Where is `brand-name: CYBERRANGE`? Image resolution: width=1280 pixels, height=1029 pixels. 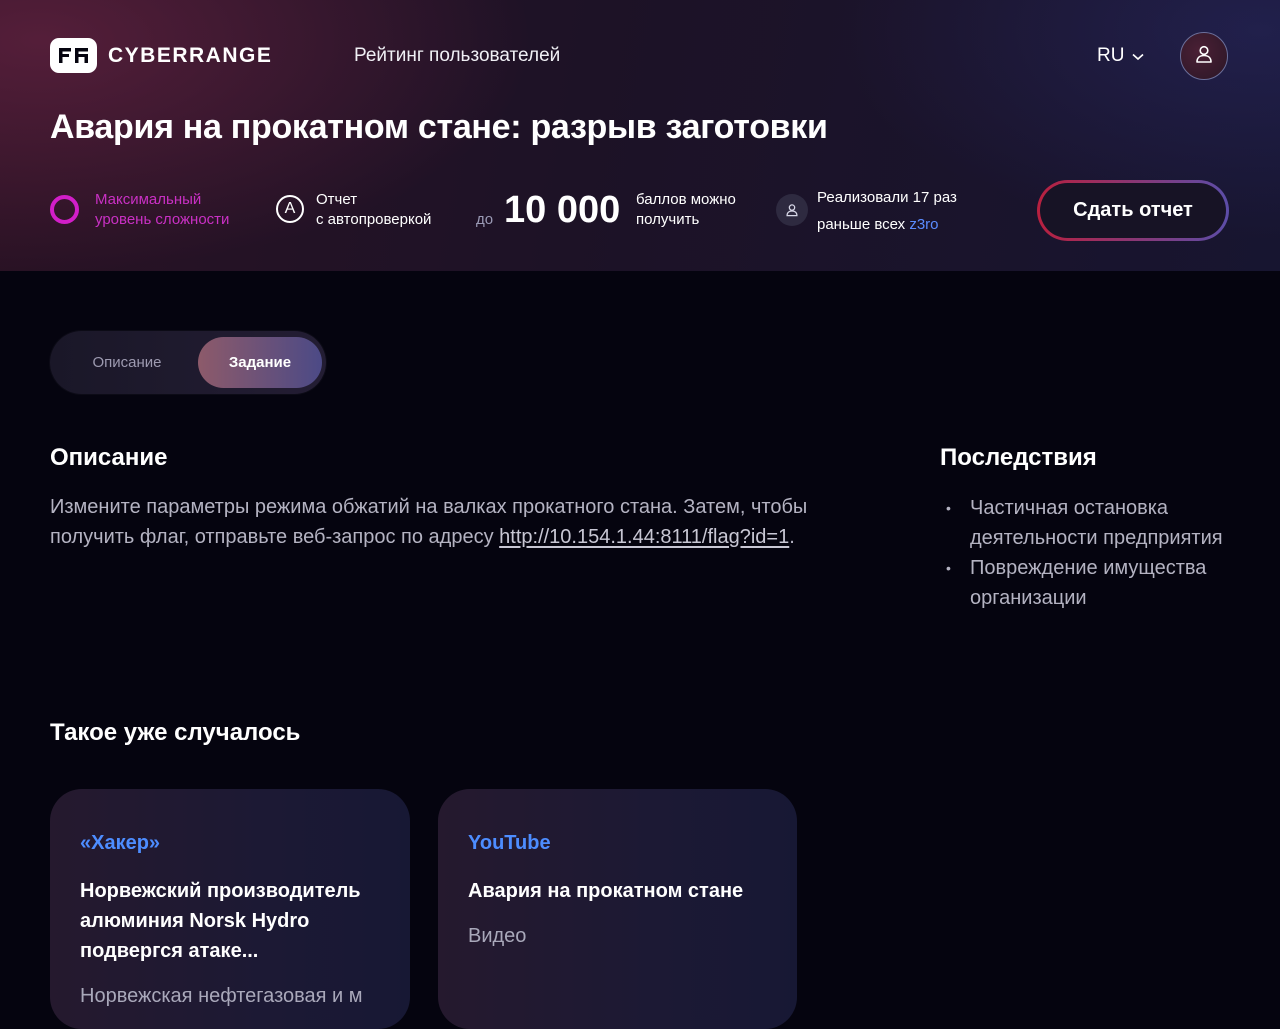
brand-name: CYBERRANGE is located at coordinates (190, 55).